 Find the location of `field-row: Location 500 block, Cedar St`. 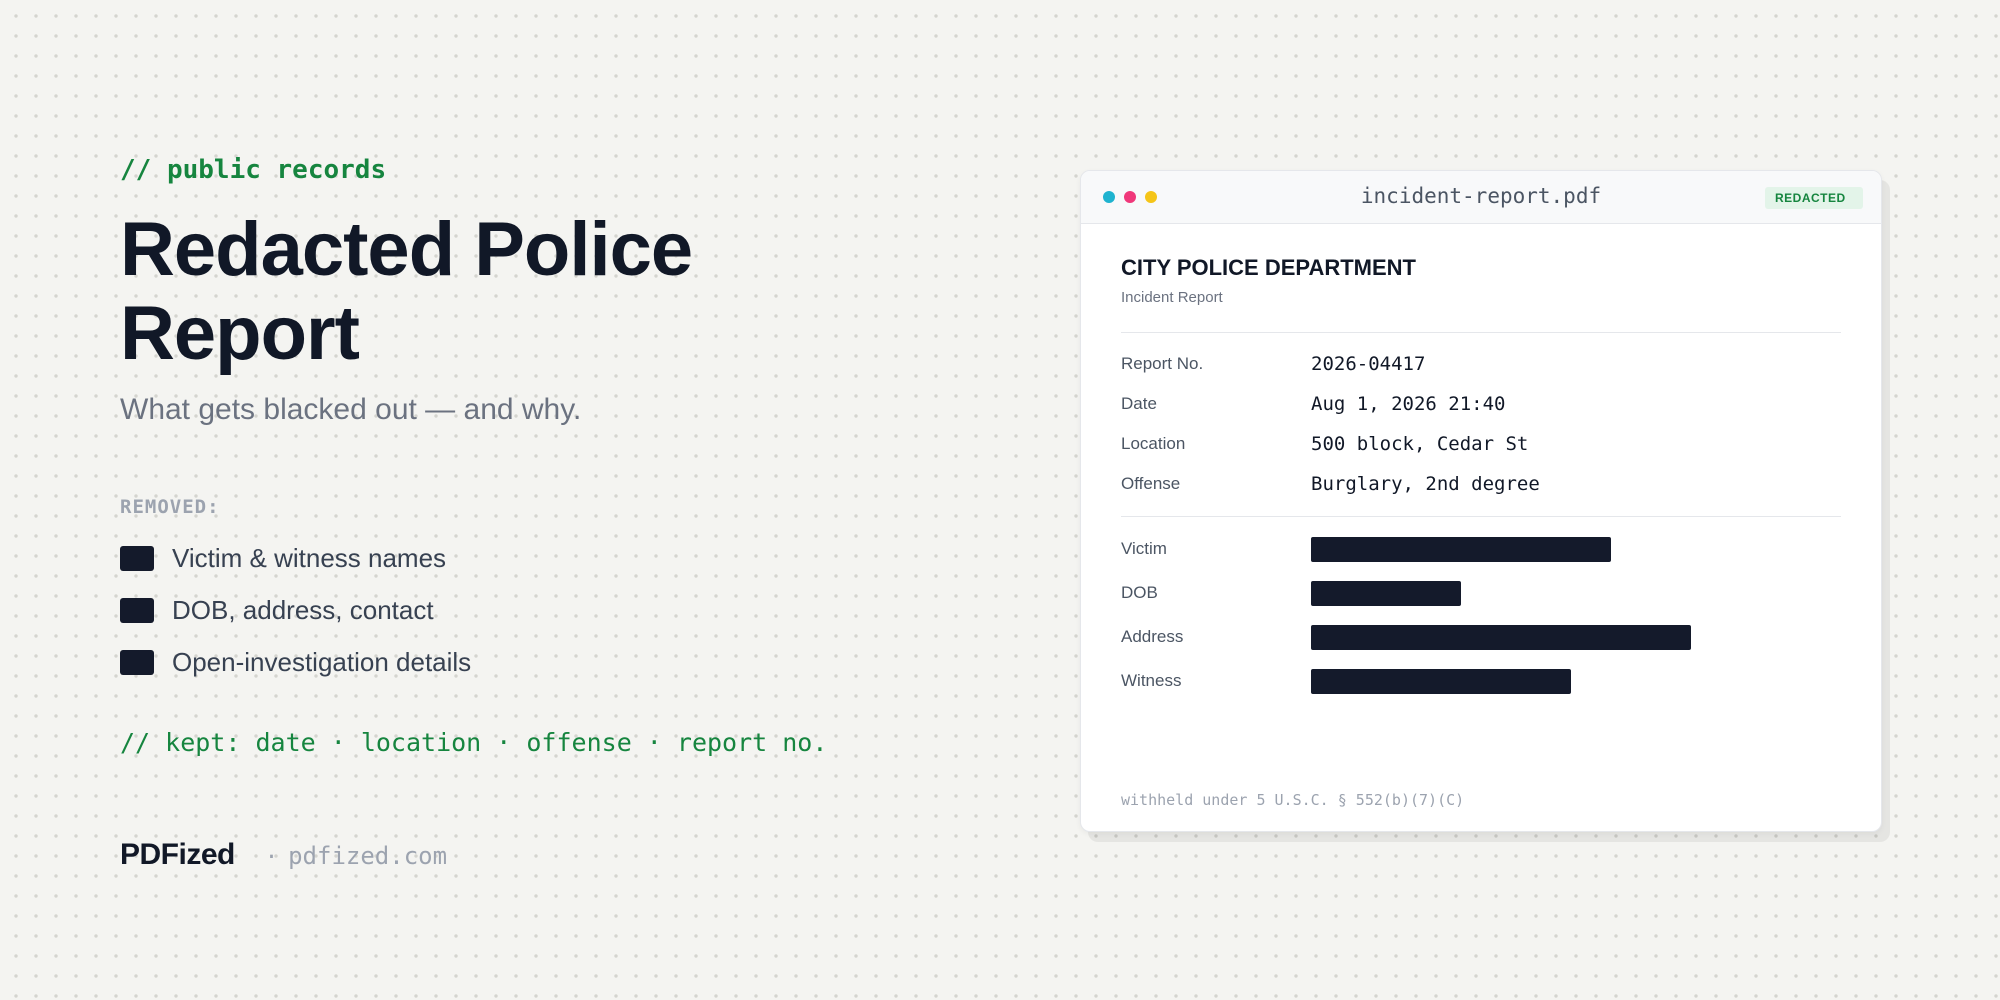

field-row: Location 500 block, Cedar St is located at coordinates (1481, 444).